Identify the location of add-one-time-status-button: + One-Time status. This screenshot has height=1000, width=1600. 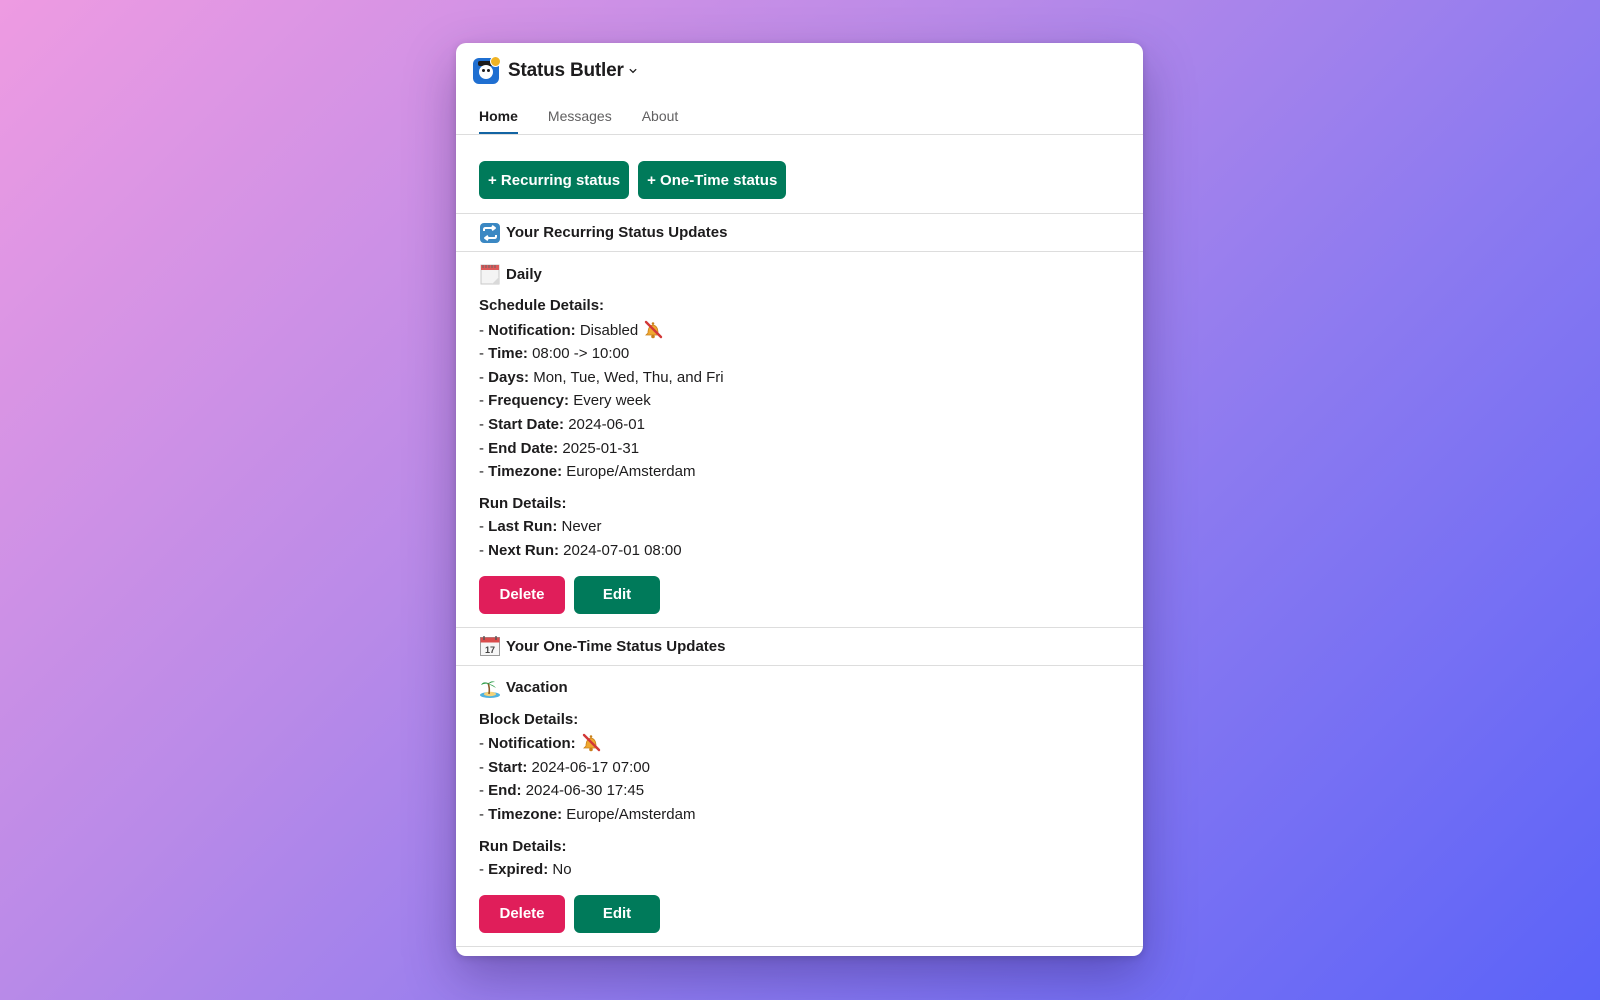
(712, 180).